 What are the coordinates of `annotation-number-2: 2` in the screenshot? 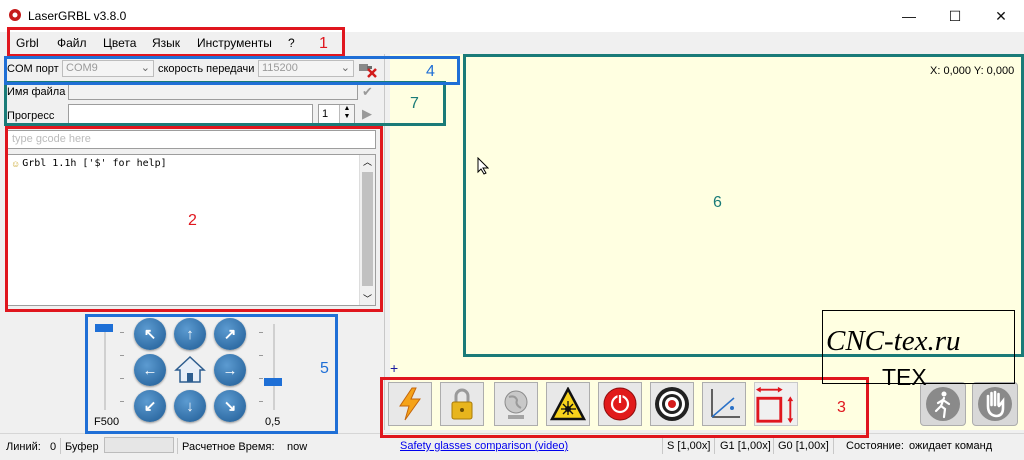 It's located at (192, 220).